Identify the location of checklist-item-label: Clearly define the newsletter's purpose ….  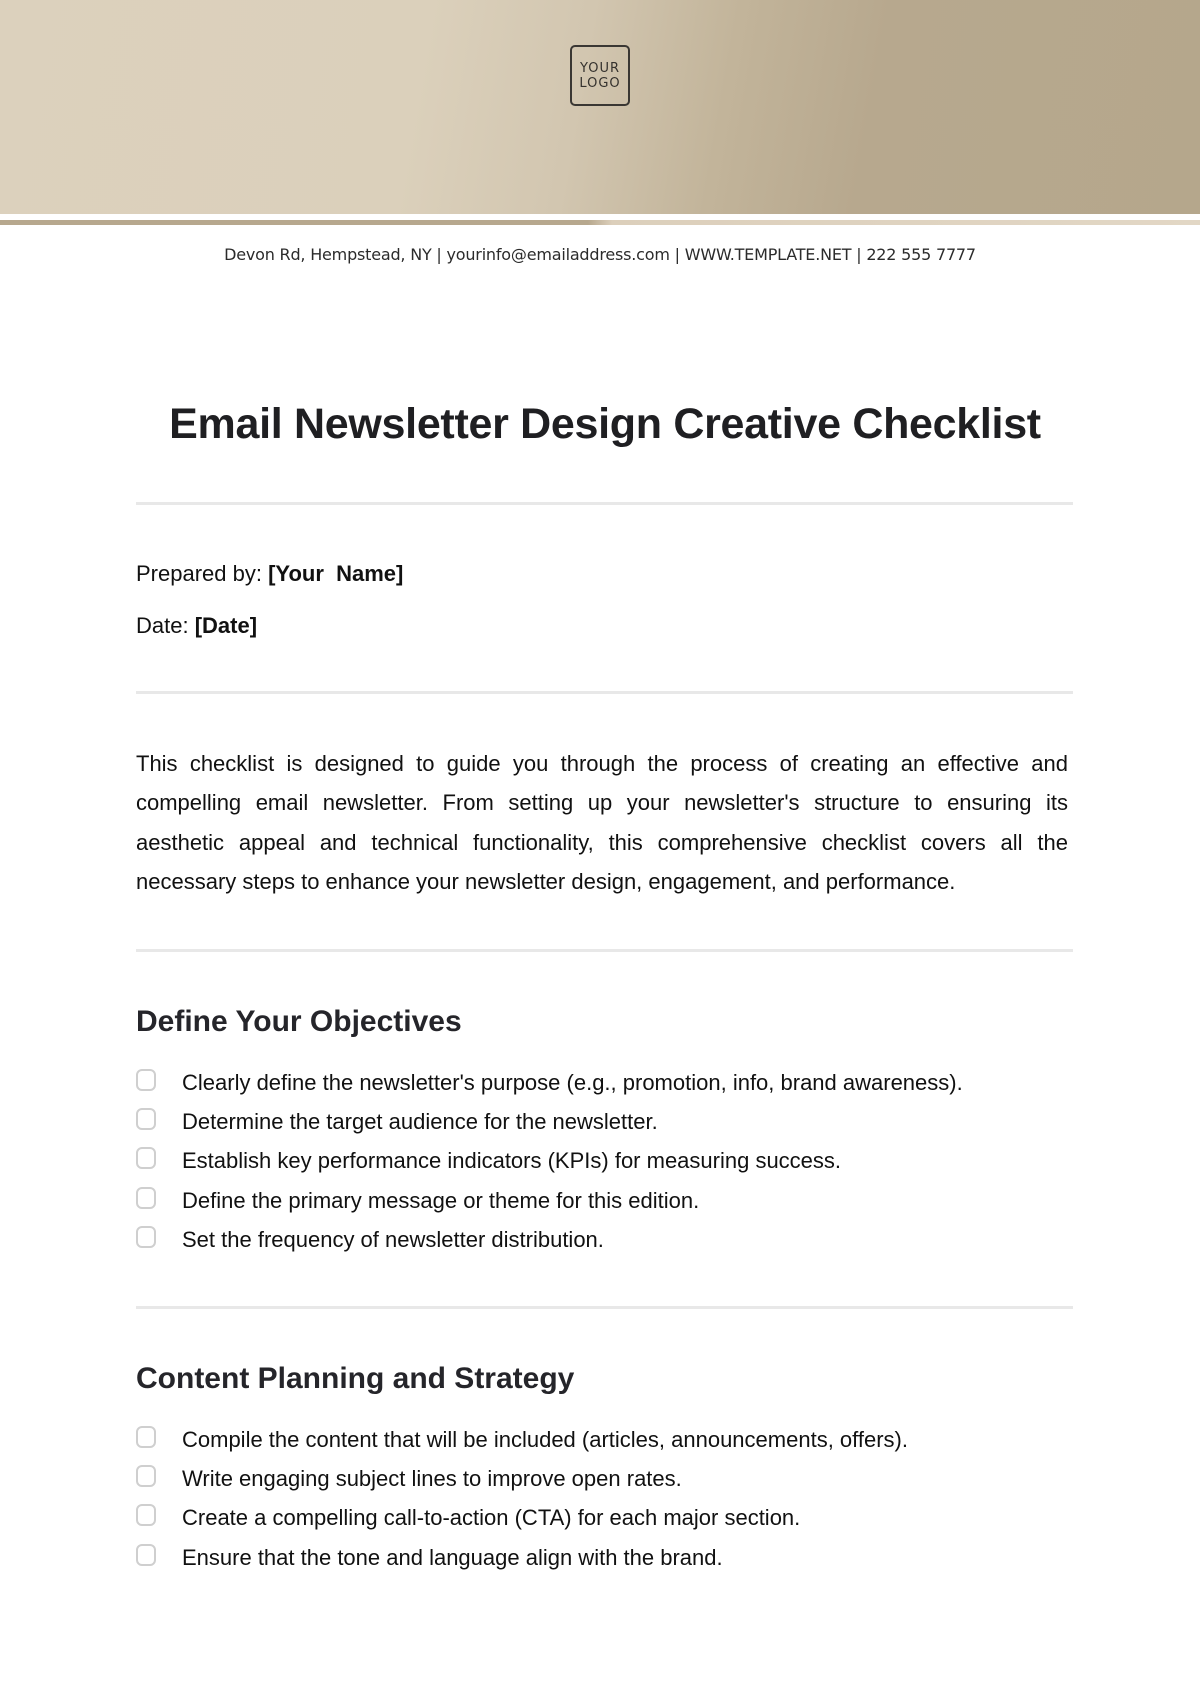
(572, 1082).